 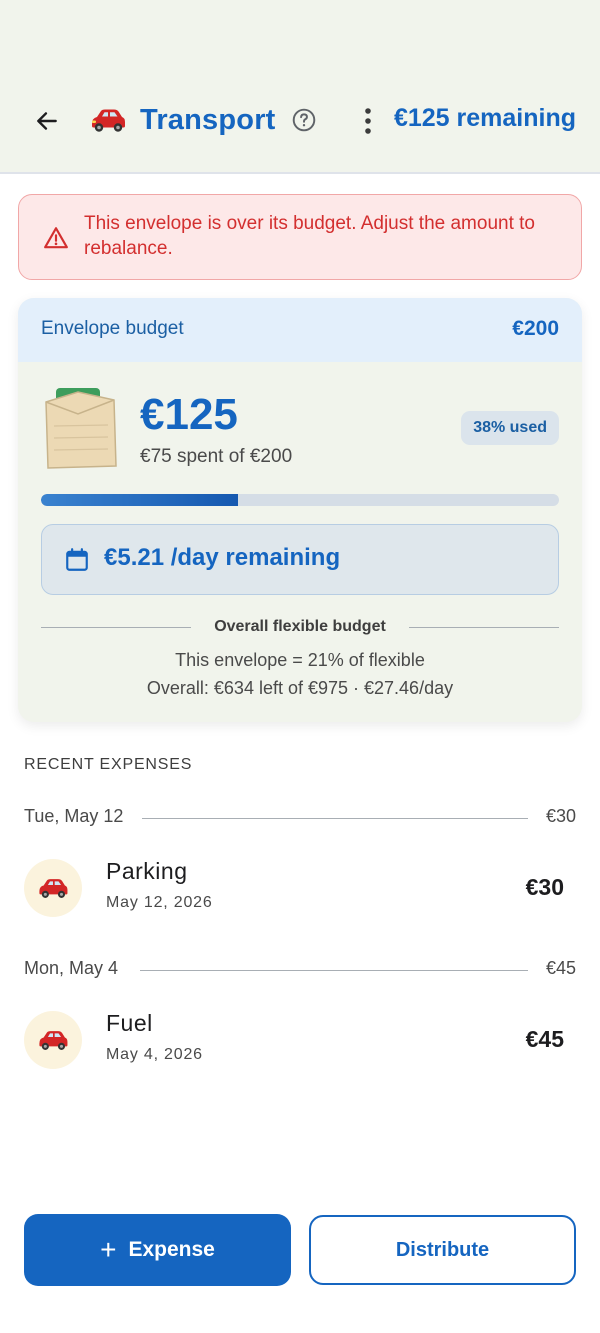 What do you see at coordinates (171, 1249) in the screenshot?
I see `add-expense-label: Expense` at bounding box center [171, 1249].